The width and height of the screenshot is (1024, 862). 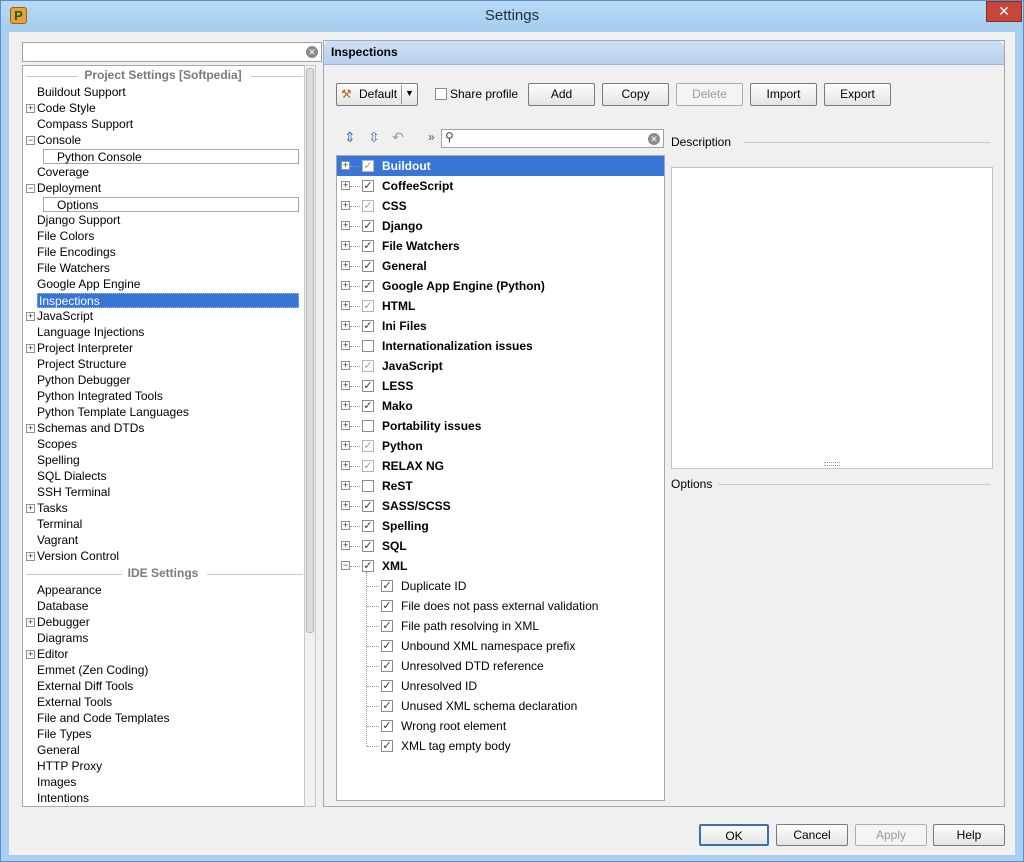 What do you see at coordinates (100, 396) in the screenshot?
I see `tree-item: Python Integrated Tools` at bounding box center [100, 396].